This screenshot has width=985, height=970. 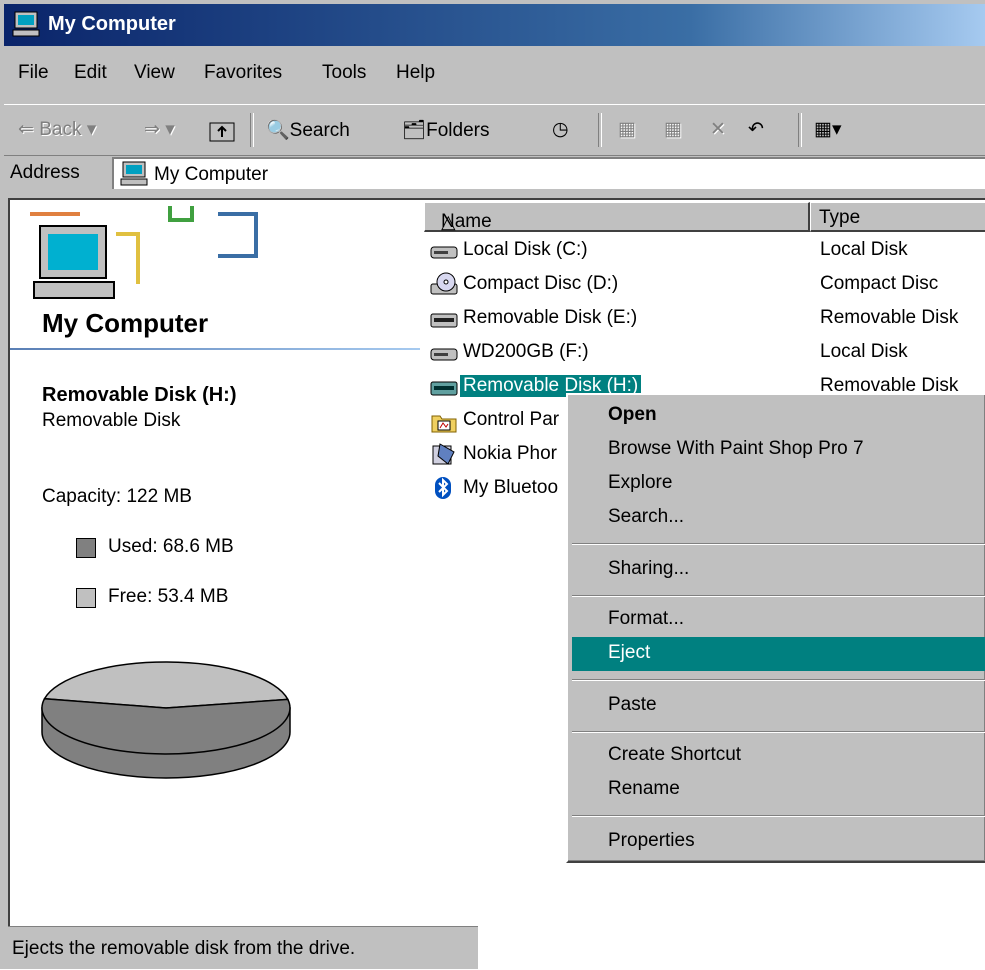 I want to click on window-title: My Computer, so click(x=112, y=24).